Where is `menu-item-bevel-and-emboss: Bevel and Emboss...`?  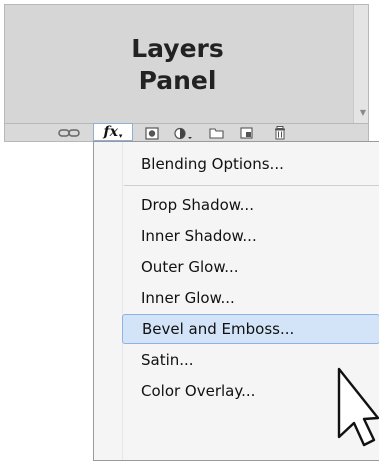
menu-item-bevel-and-emboss: Bevel and Emboss... is located at coordinates (250, 329).